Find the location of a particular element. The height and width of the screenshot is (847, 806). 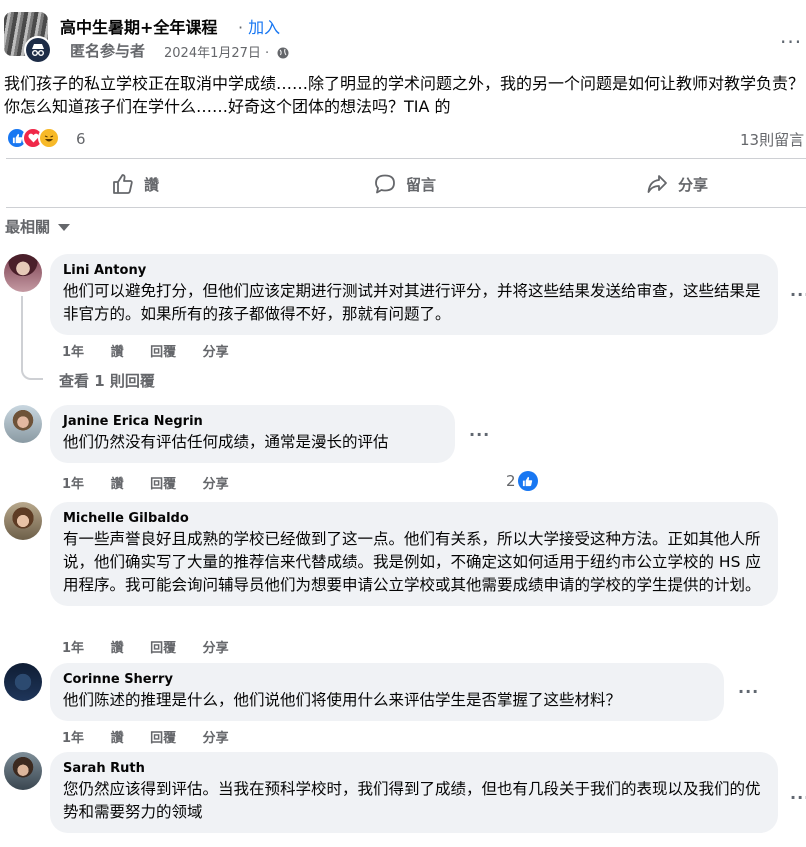

like-icon is located at coordinates (527, 481).